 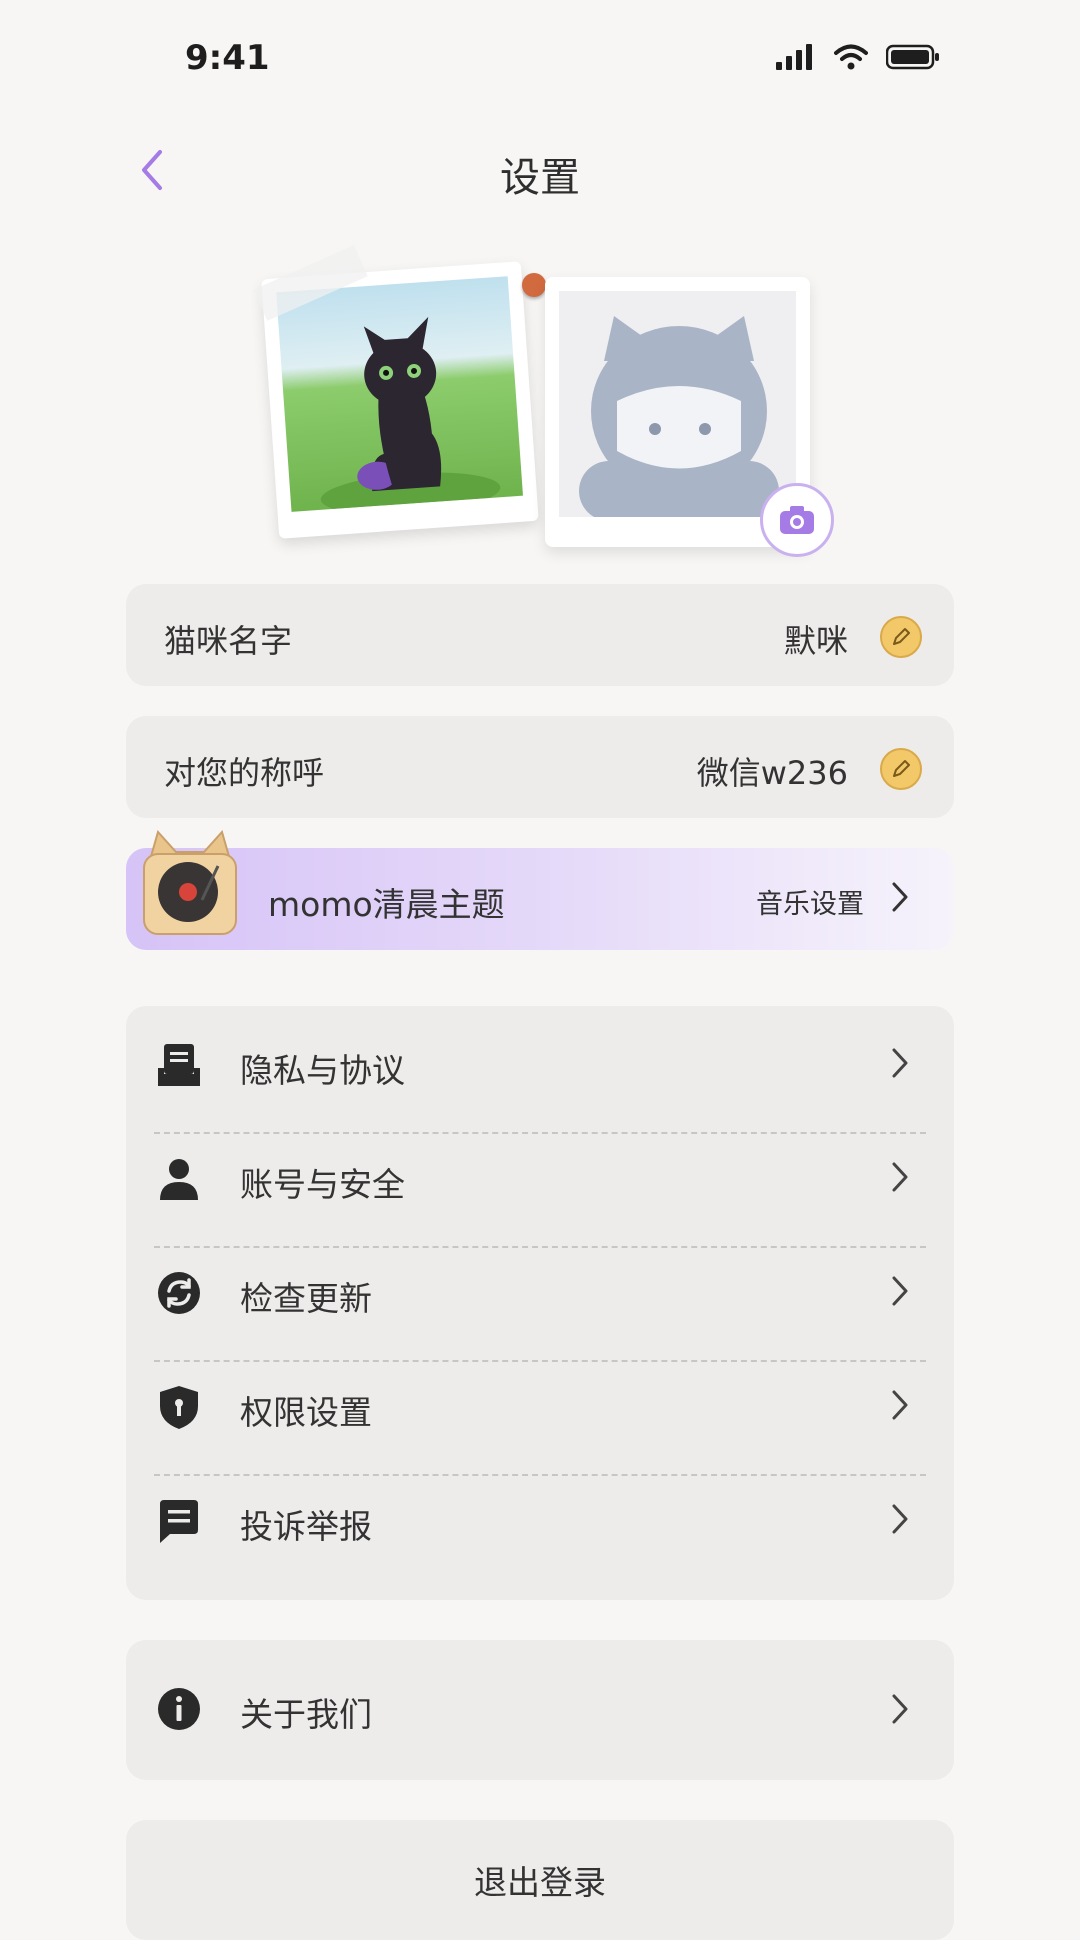 I want to click on nickname-label: 对您的称呼, so click(x=244, y=773).